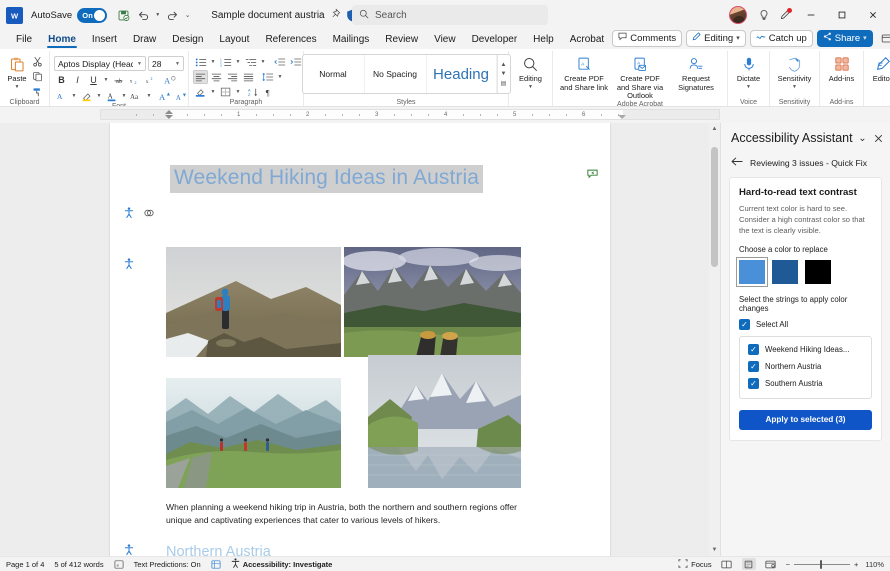 The height and width of the screenshot is (571, 890). Describe the element at coordinates (143, 15) in the screenshot. I see `undo-icon` at that location.